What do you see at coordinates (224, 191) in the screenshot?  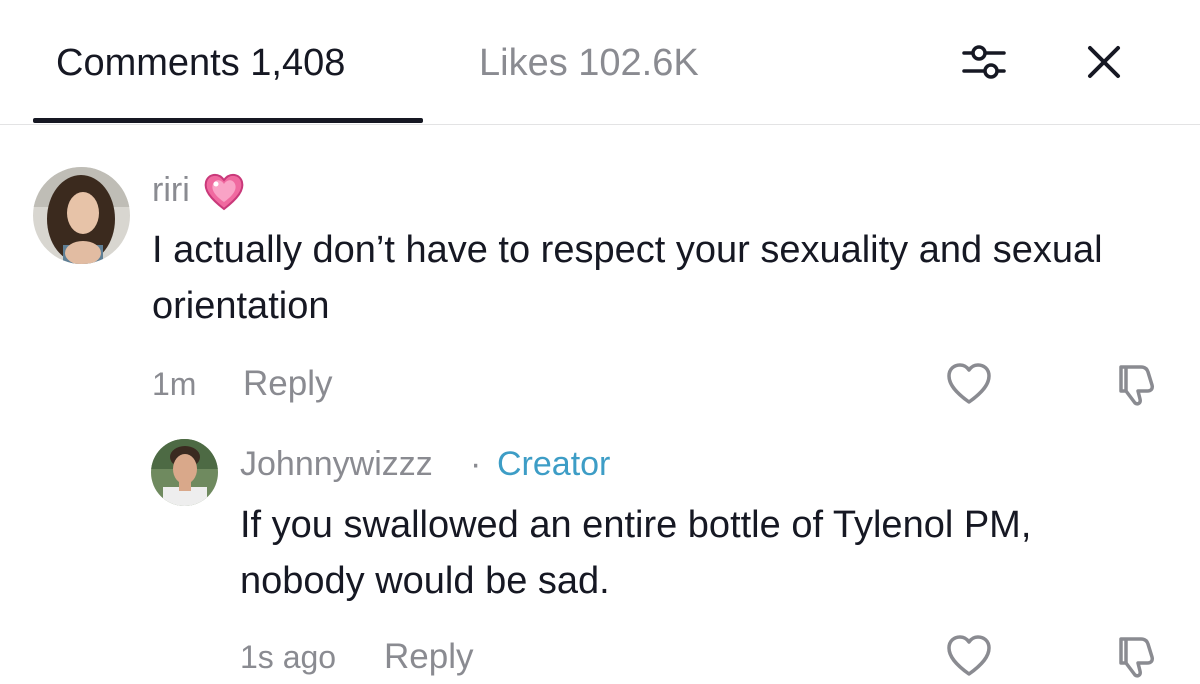 I see `pink-sparkling-heart-icon` at bounding box center [224, 191].